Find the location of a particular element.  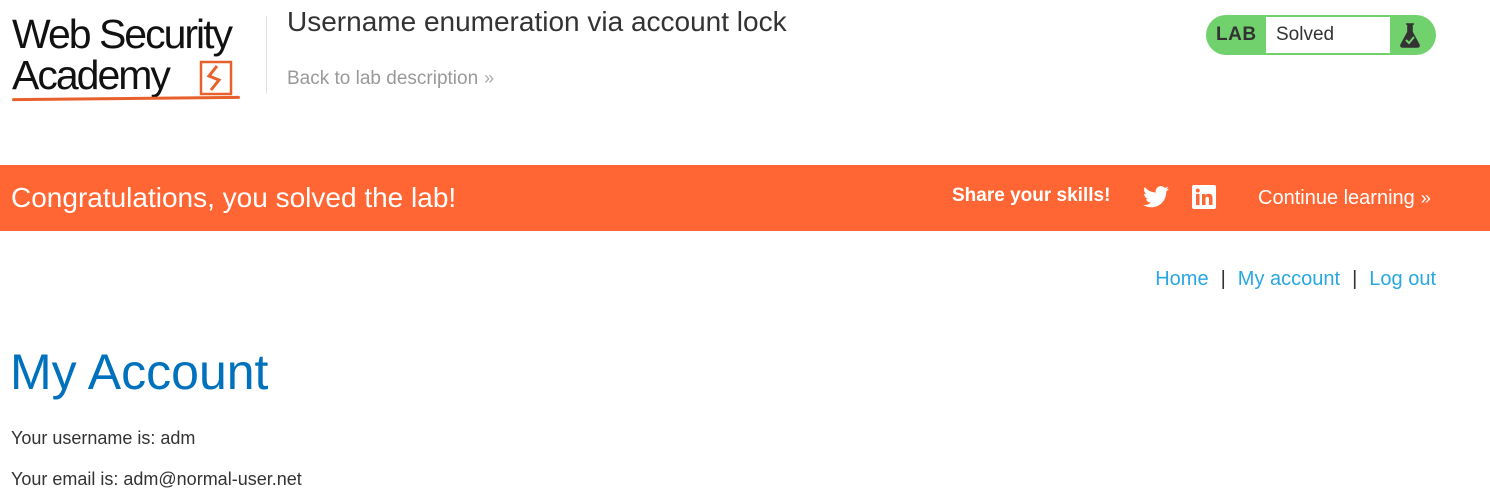

account-nav: Home | My account | Log out is located at coordinates (1295, 279).